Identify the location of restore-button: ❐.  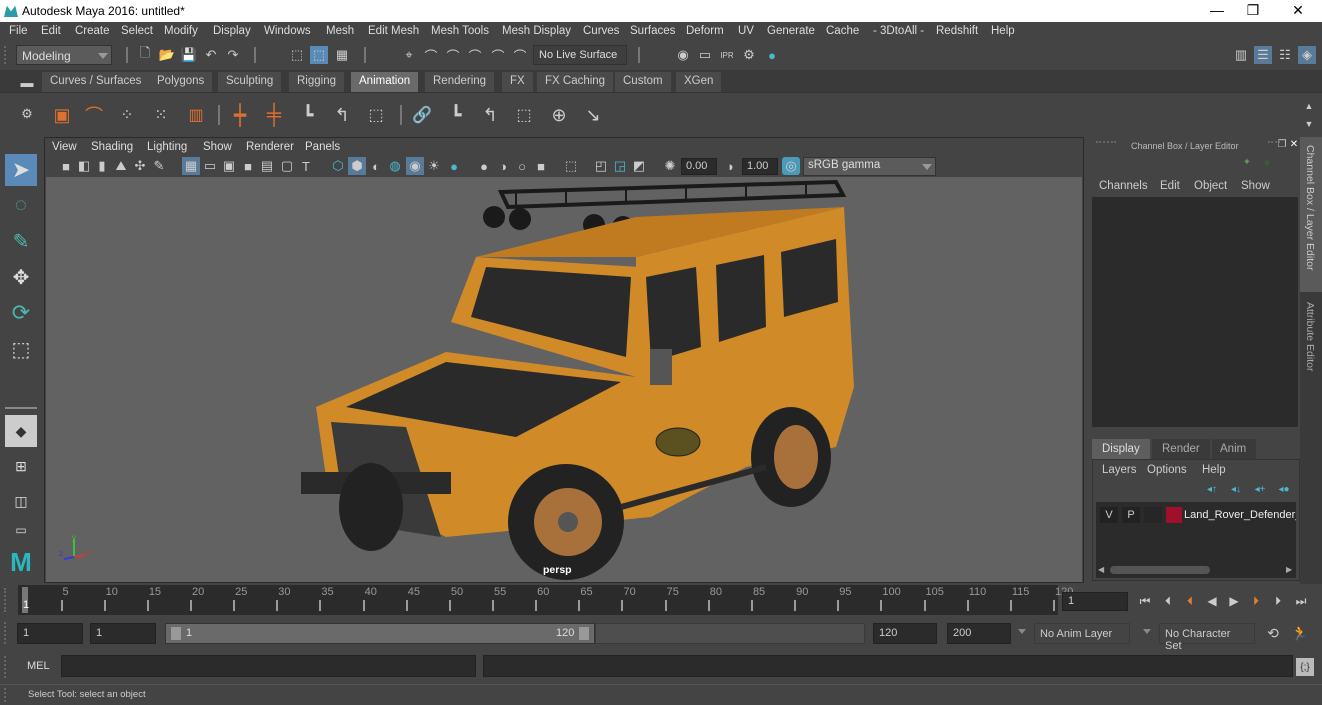
(1253, 10).